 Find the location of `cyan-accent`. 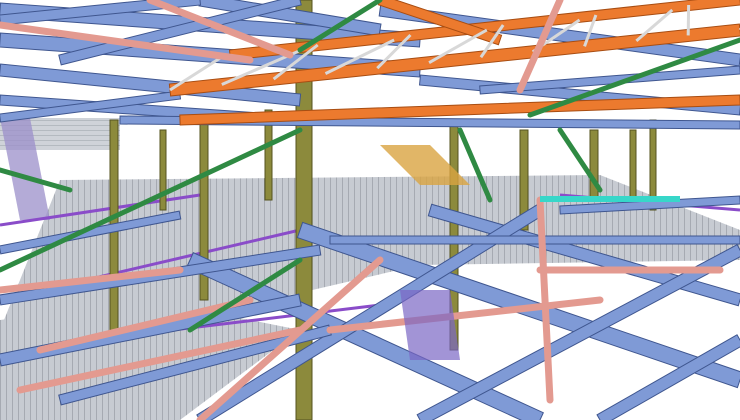

cyan-accent is located at coordinates (610, 199).